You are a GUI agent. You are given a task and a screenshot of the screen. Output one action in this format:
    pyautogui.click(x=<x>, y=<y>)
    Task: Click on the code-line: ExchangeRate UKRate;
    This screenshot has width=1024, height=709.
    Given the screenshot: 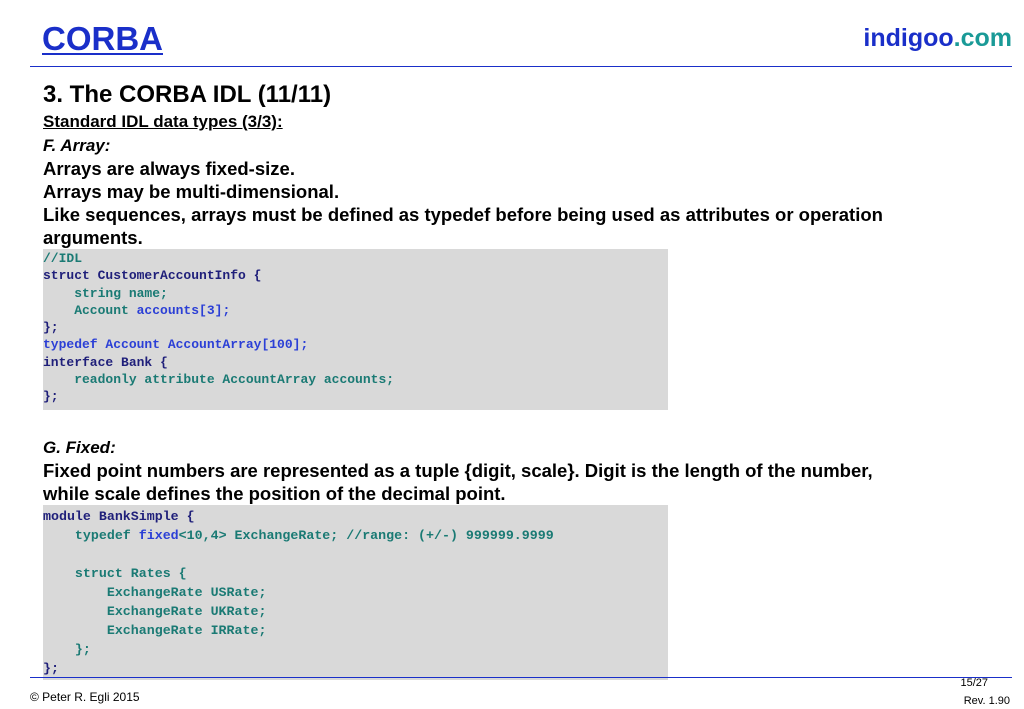 What is the action you would take?
    pyautogui.click(x=155, y=611)
    